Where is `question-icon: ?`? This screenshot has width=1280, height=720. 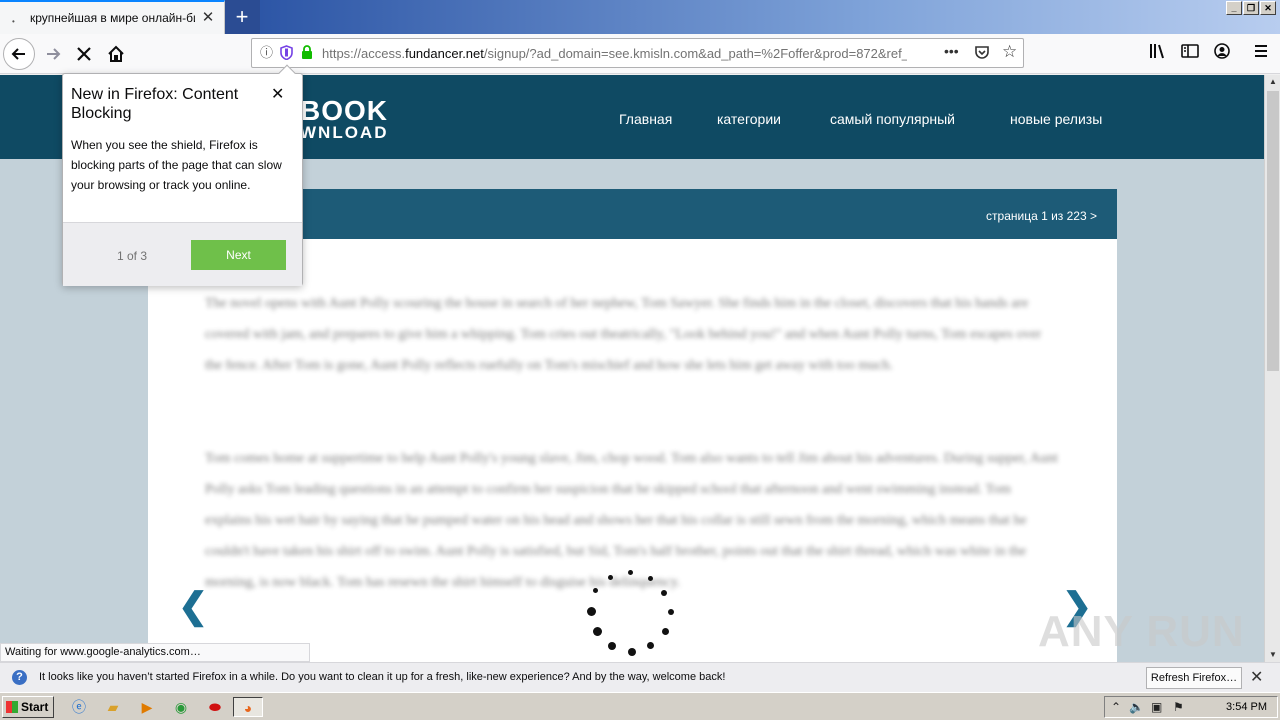
question-icon: ? is located at coordinates (19, 677).